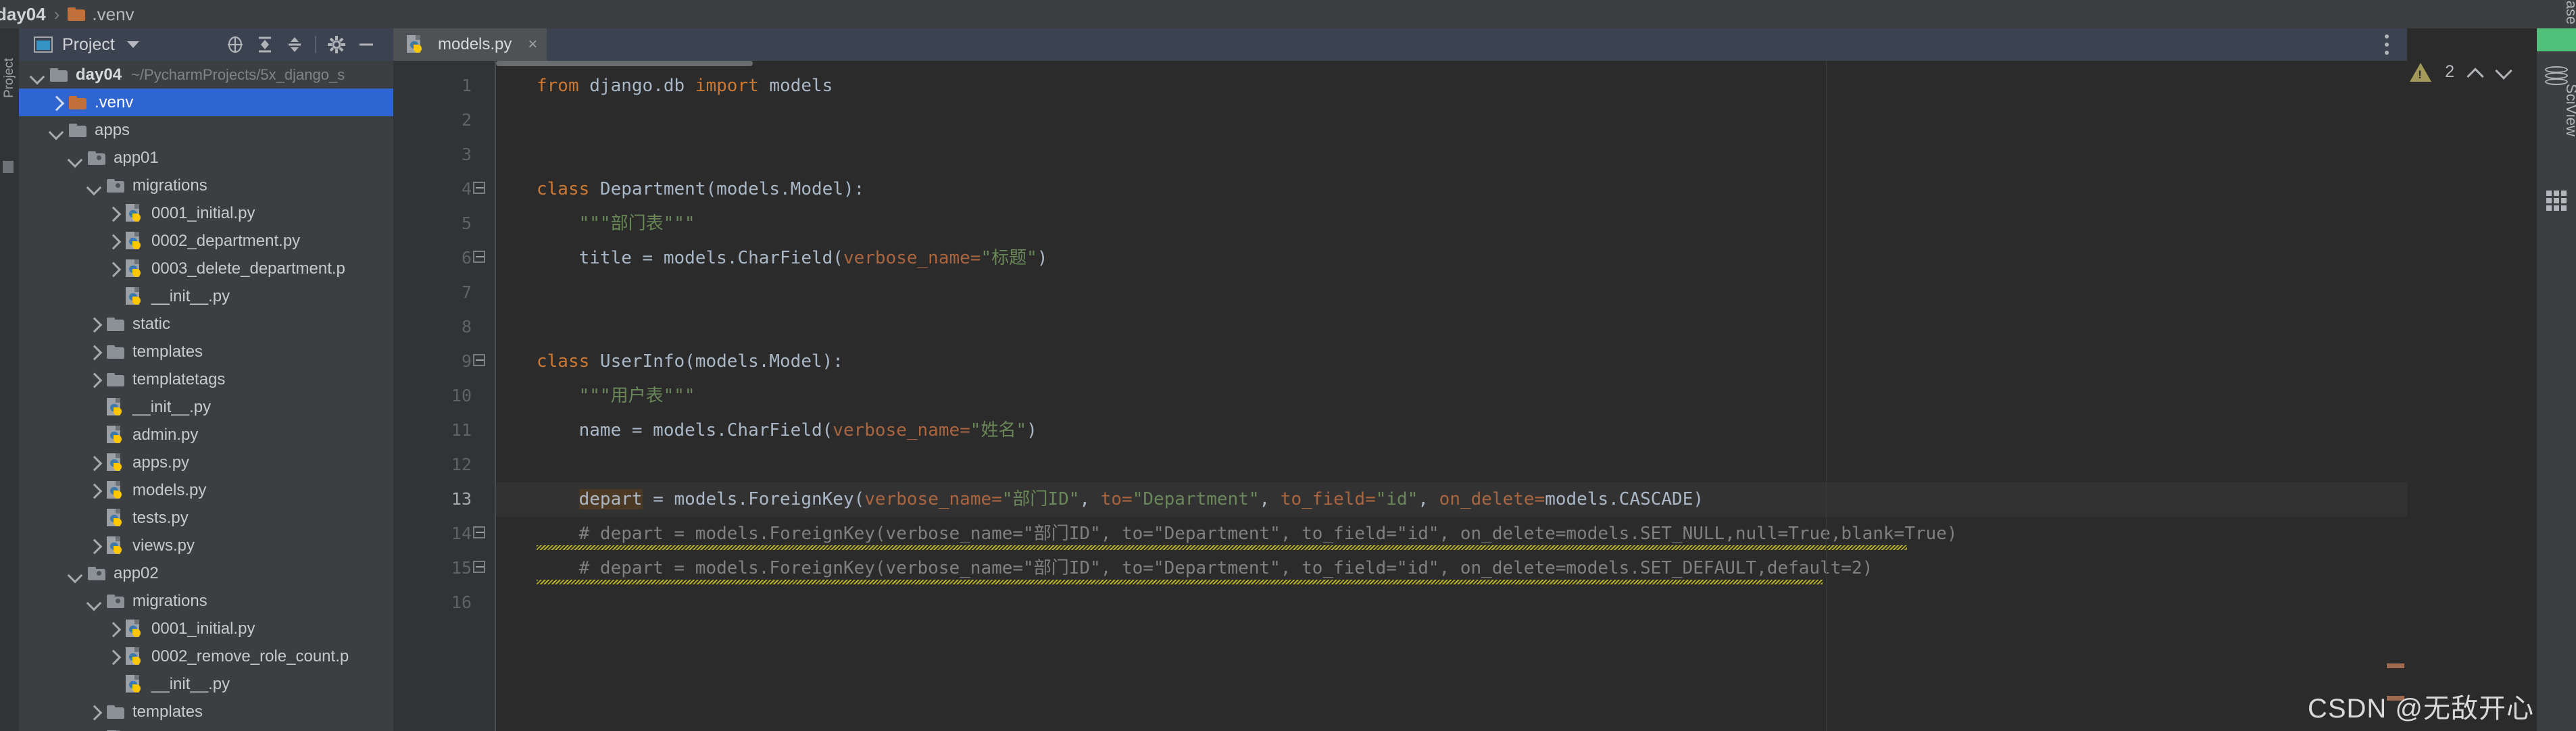 The image size is (2576, 731). Describe the element at coordinates (366, 44) in the screenshot. I see `hide-panel-icon` at that location.